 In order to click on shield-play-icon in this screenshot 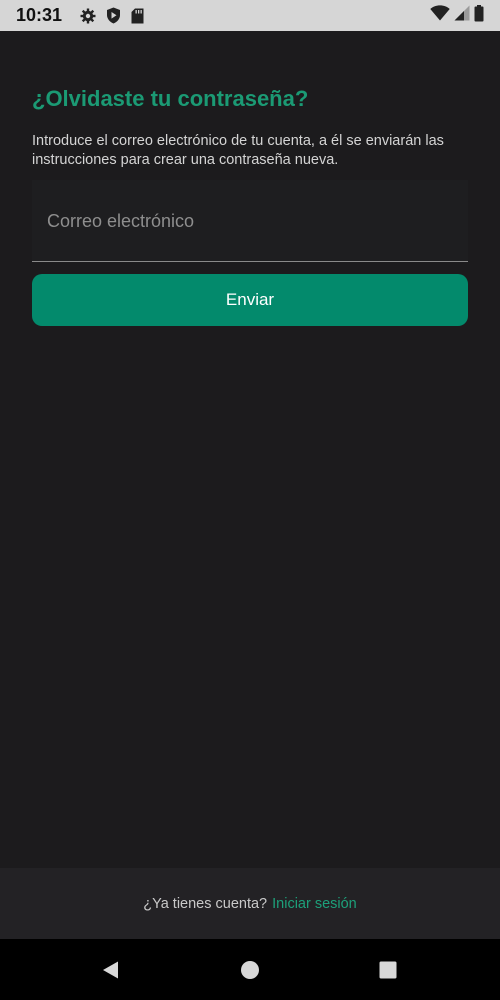, I will do `click(113, 15)`.